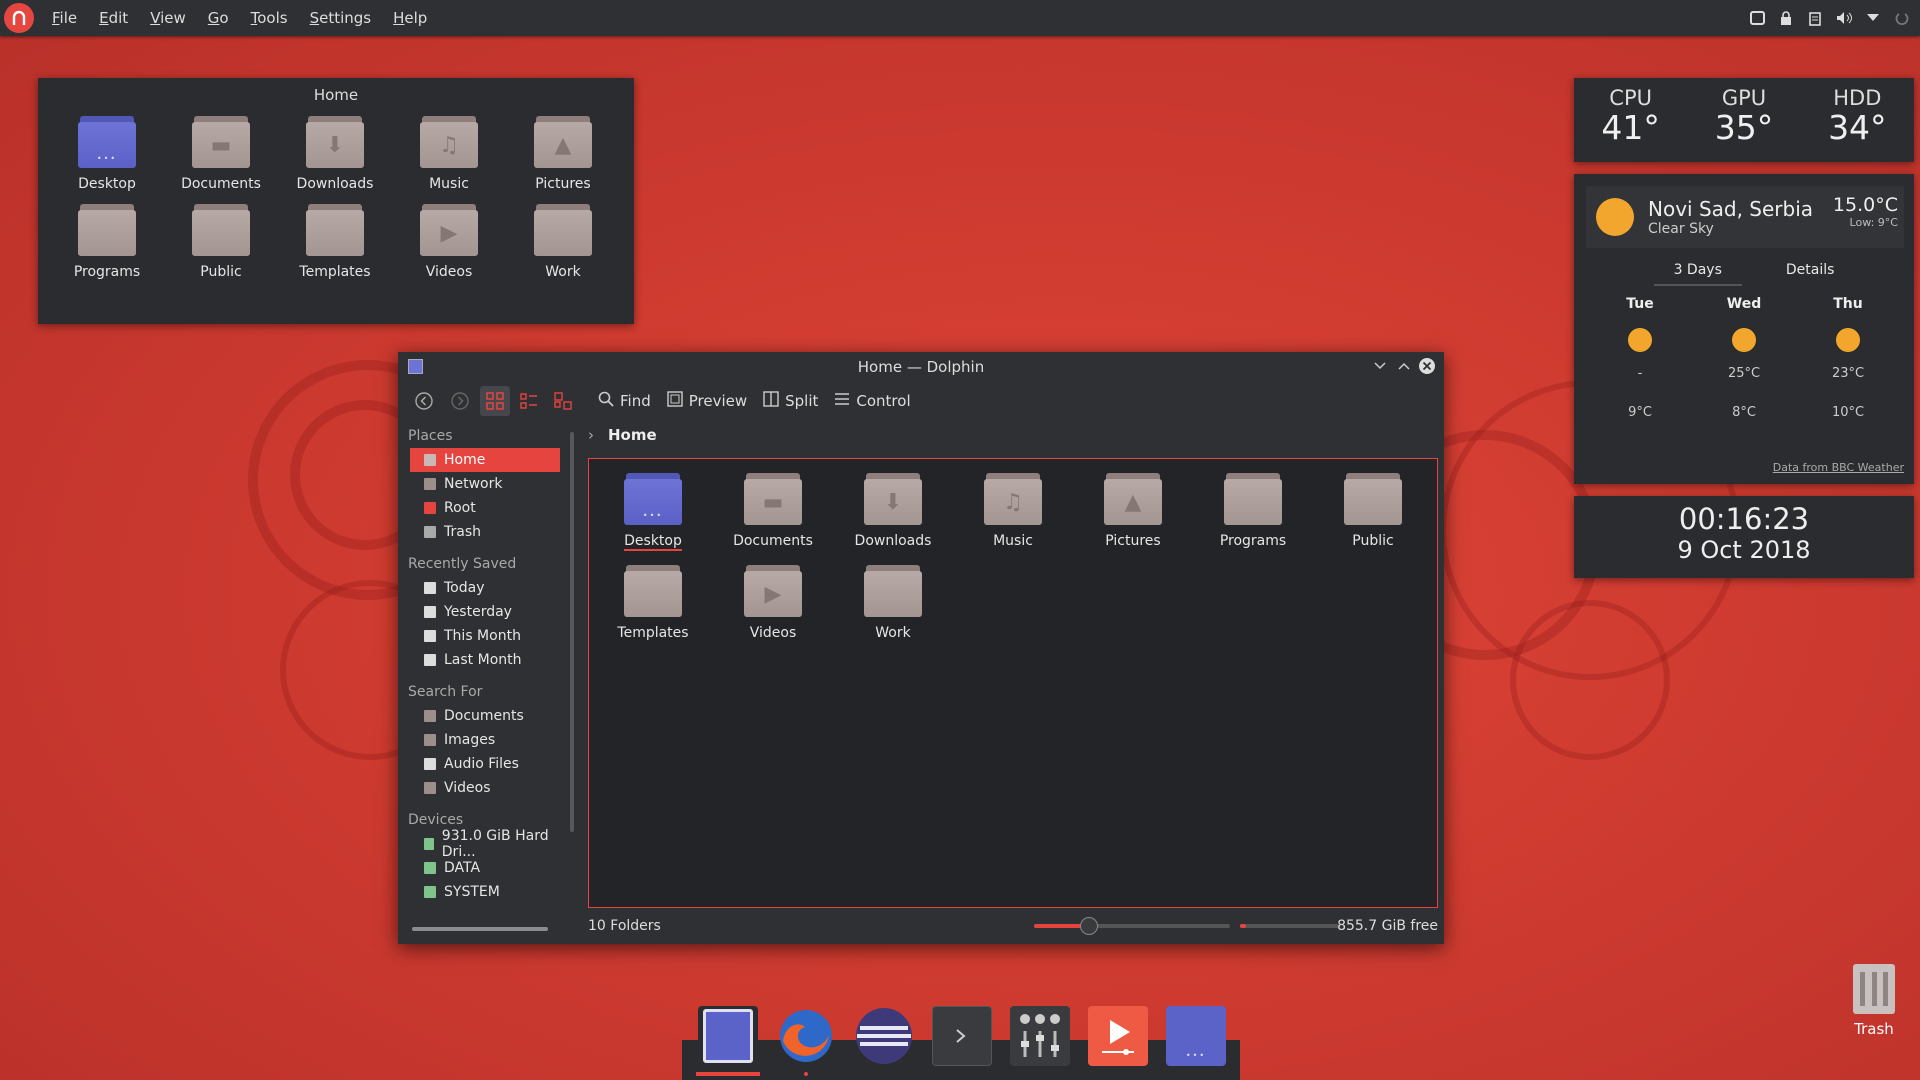 The width and height of the screenshot is (1920, 1080). I want to click on places-item-yesterday: Yesterday, so click(485, 612).